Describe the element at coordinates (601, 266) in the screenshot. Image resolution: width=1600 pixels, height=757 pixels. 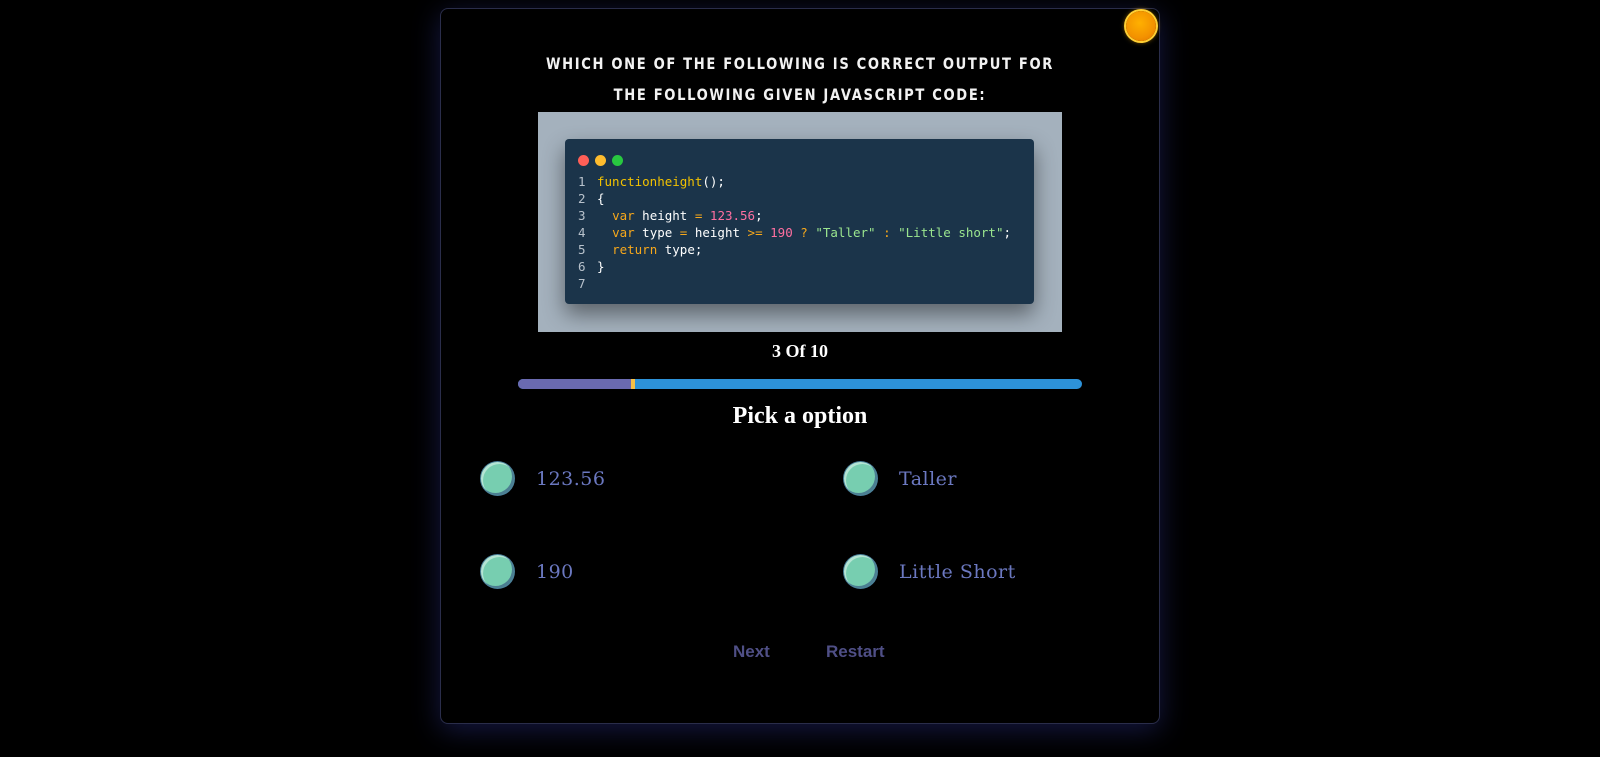
I see `code-line: }` at that location.